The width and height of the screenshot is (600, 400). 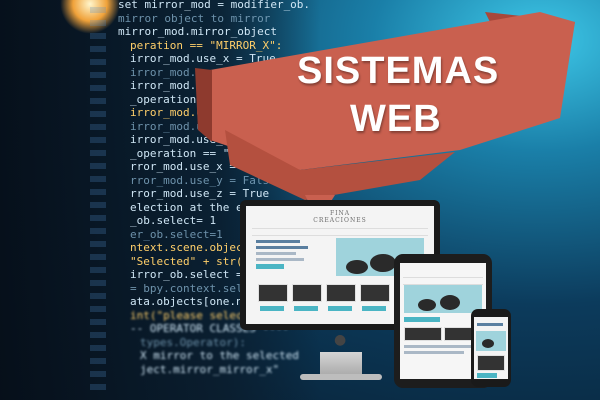 I want to click on smartphone-device, so click(x=491, y=348).